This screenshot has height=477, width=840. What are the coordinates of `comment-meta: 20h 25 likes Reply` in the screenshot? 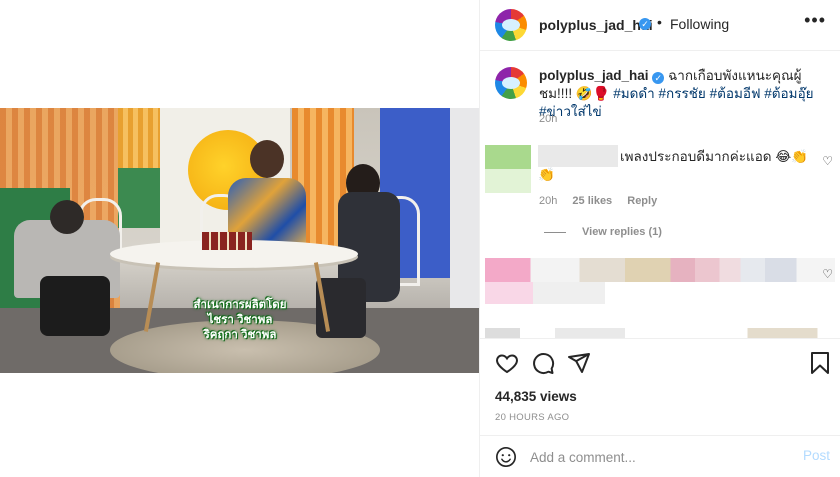 It's located at (604, 201).